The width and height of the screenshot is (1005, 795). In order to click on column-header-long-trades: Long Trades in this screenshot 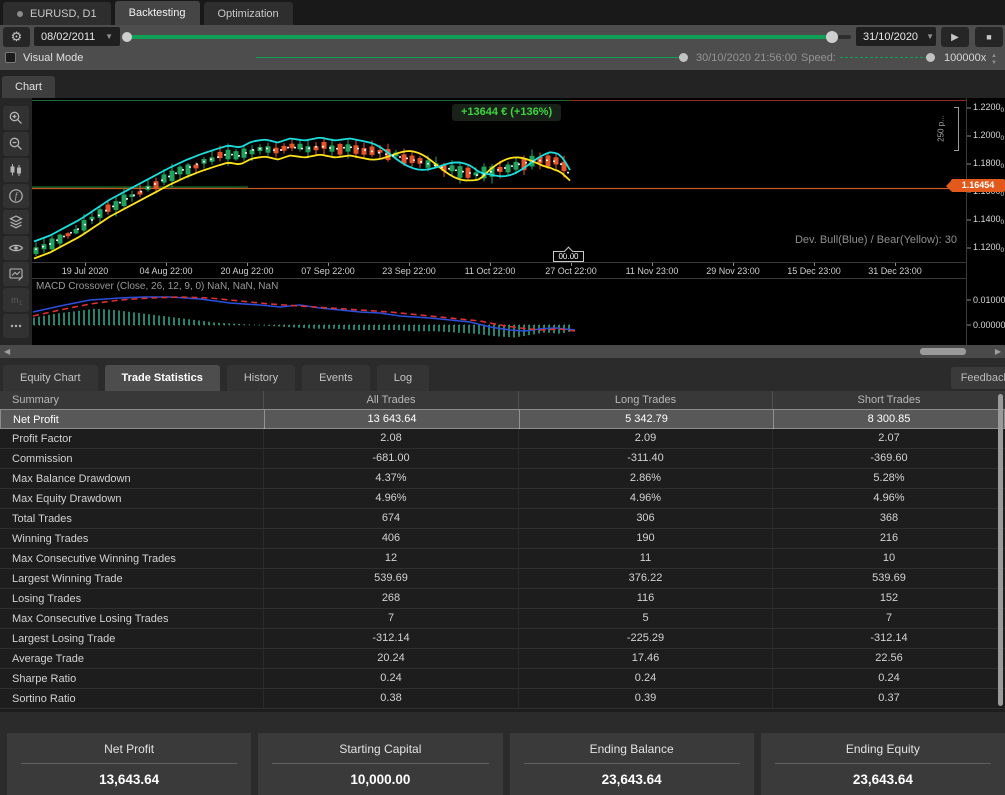, I will do `click(645, 400)`.